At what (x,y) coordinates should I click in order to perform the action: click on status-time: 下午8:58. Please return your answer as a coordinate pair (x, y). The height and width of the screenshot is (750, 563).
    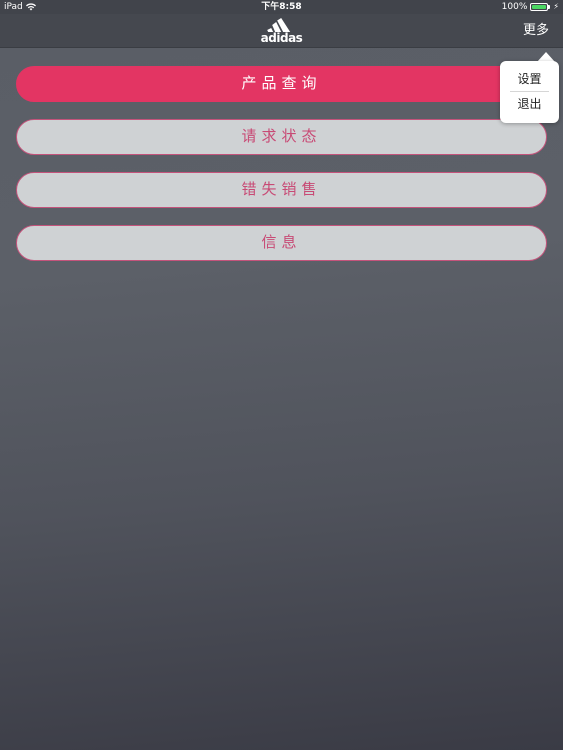
    Looking at the image, I should click on (281, 7).